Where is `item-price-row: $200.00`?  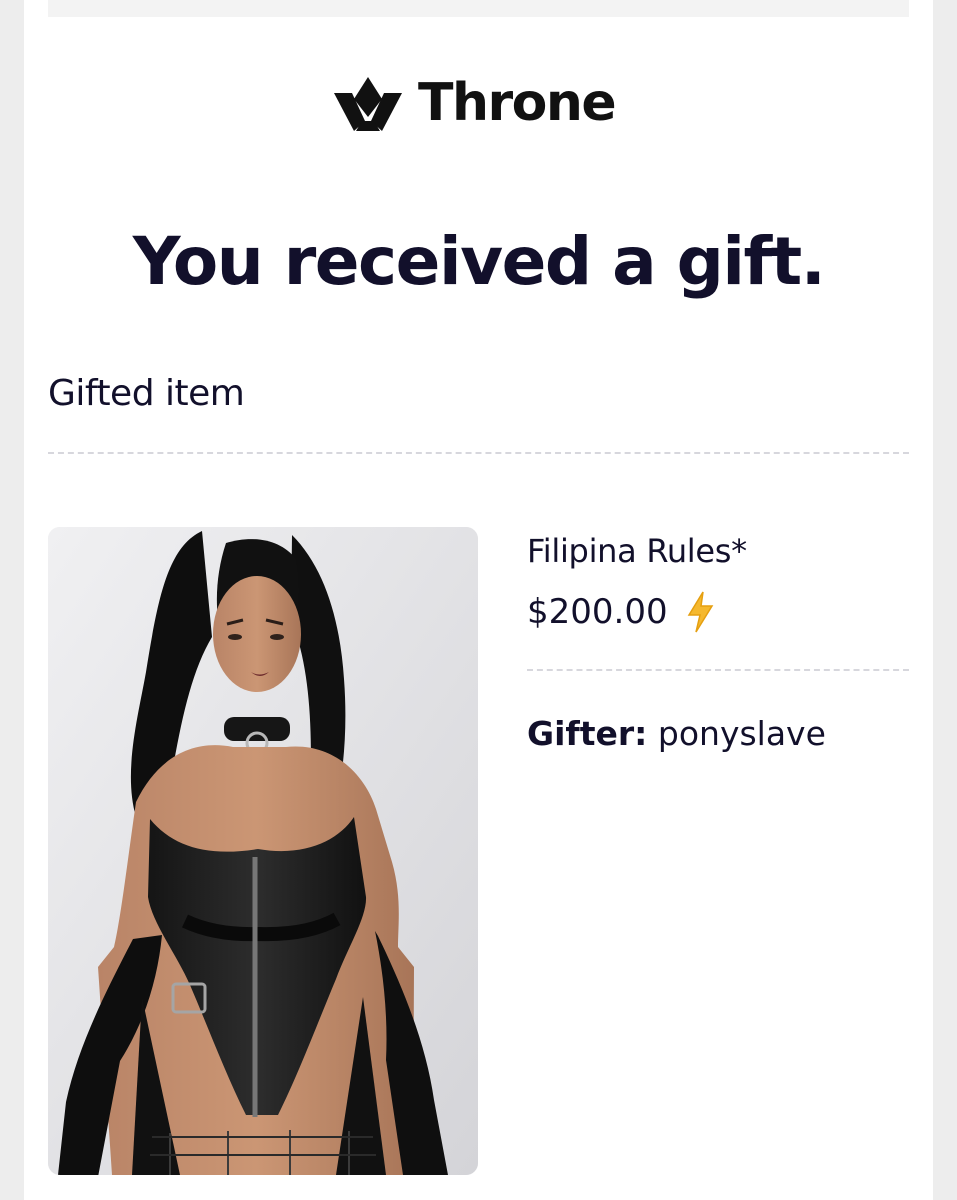 item-price-row: $200.00 is located at coordinates (622, 612).